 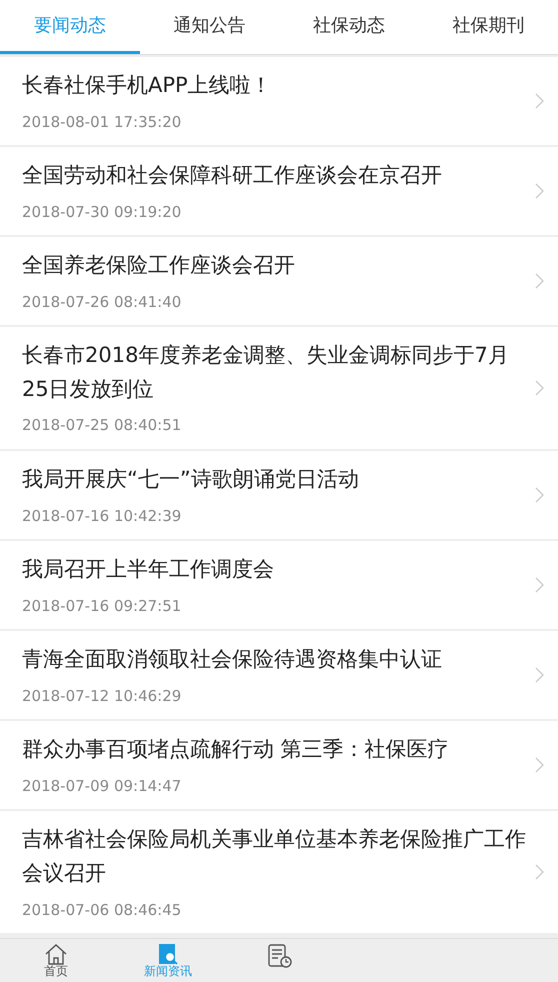 What do you see at coordinates (102, 516) in the screenshot?
I see `news-time: 2018-07-16 10:42:39` at bounding box center [102, 516].